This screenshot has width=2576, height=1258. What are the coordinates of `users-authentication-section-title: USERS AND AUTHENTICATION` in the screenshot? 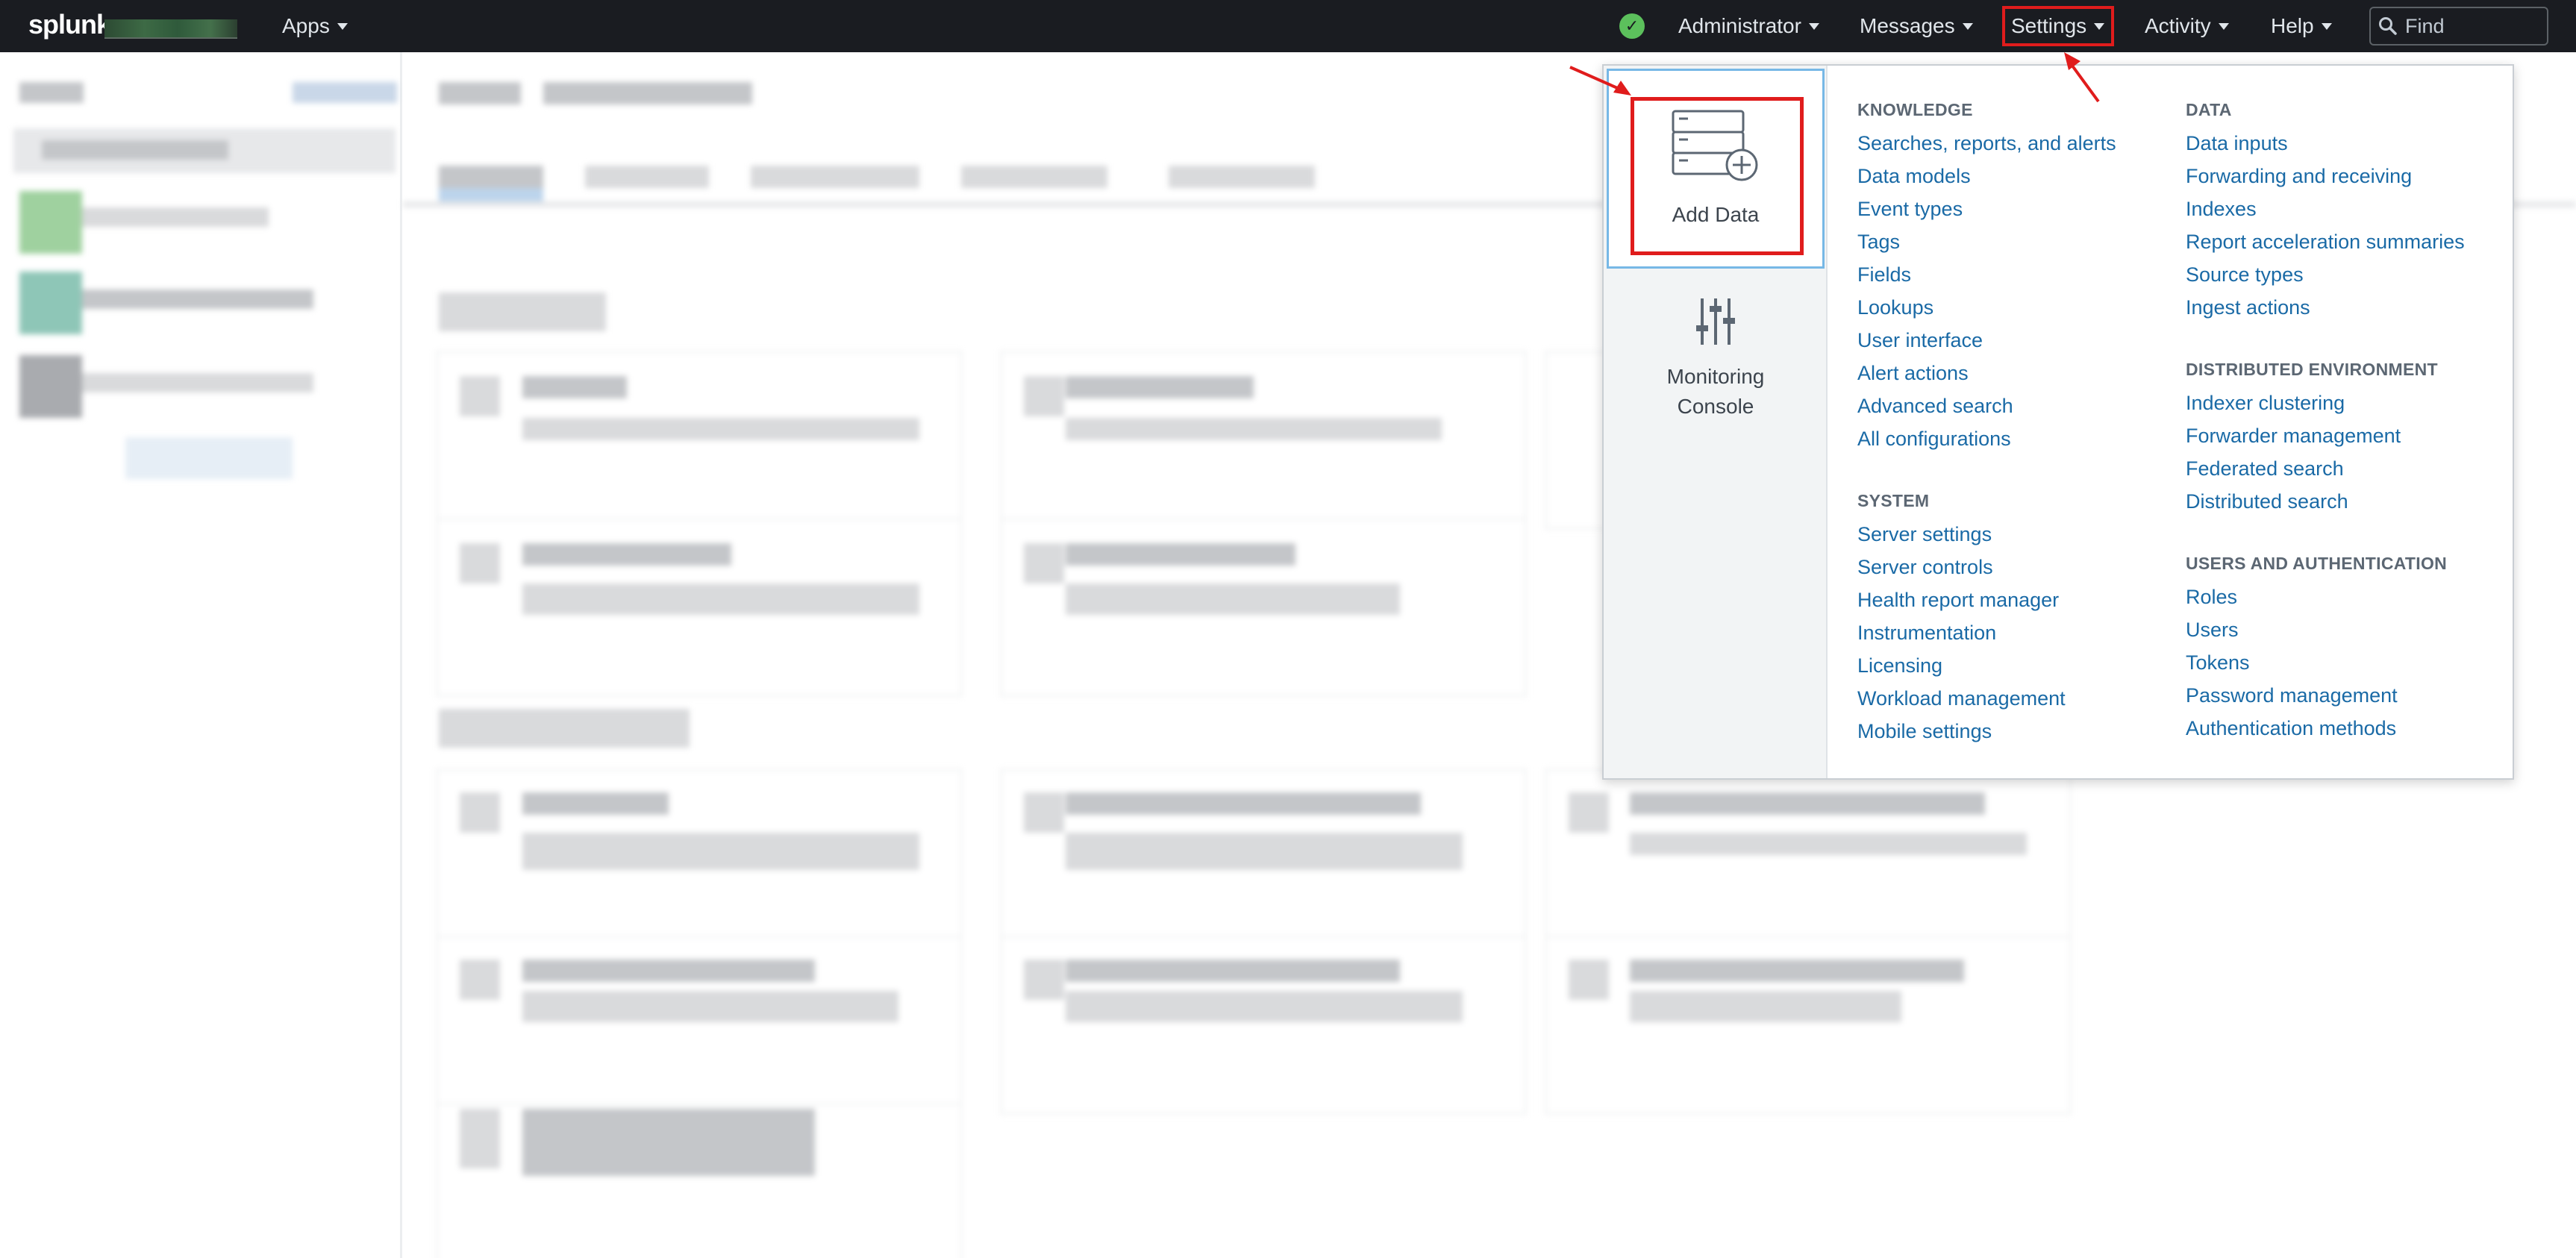 It's located at (2317, 563).